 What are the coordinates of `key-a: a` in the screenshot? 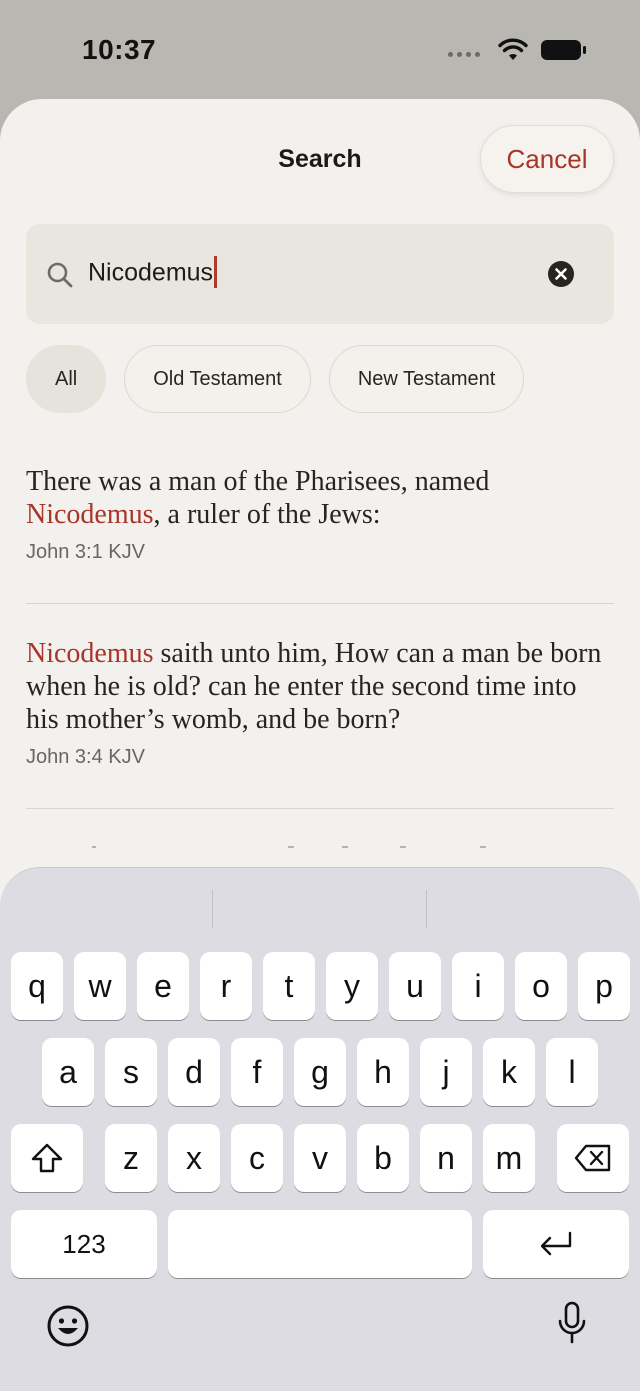 It's located at (68, 1072).